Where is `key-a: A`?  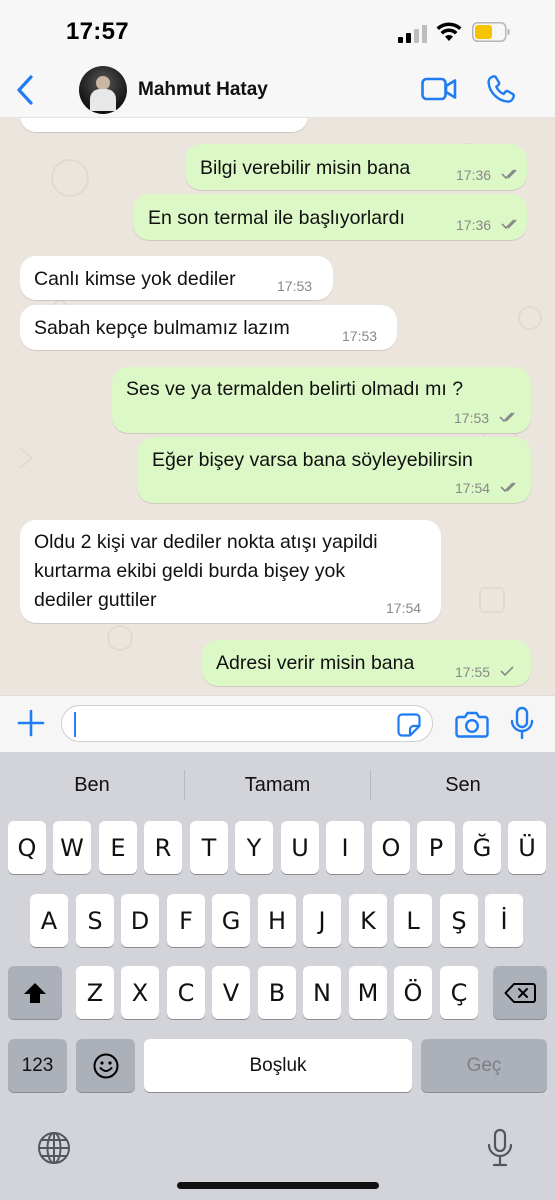
key-a: A is located at coordinates (49, 920).